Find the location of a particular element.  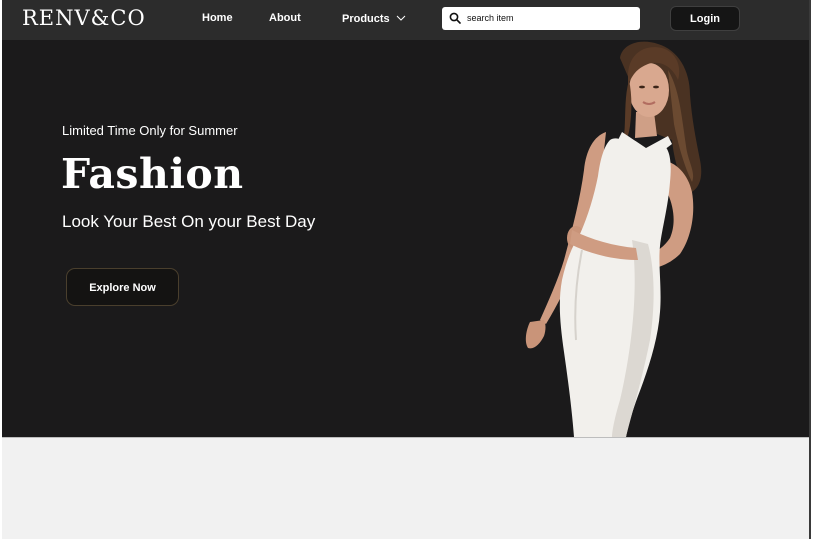

nav-link-home: Home is located at coordinates (217, 18).